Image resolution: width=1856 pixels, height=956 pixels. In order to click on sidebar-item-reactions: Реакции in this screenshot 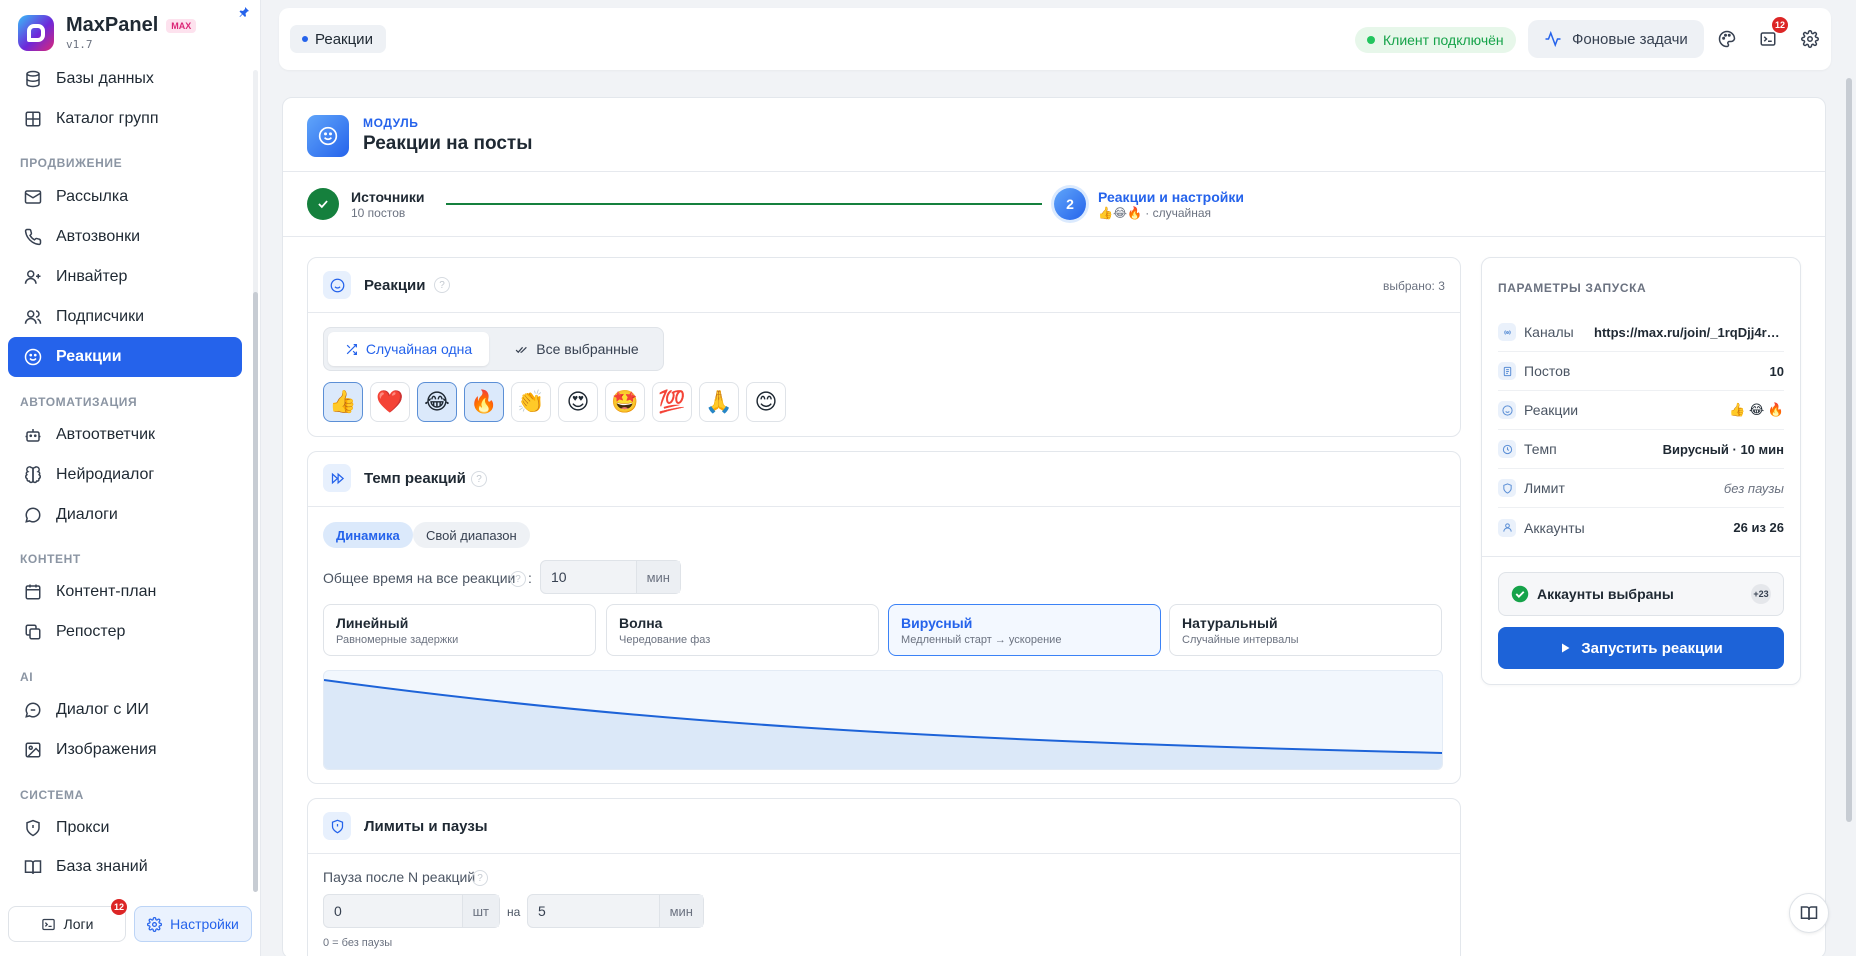, I will do `click(125, 357)`.